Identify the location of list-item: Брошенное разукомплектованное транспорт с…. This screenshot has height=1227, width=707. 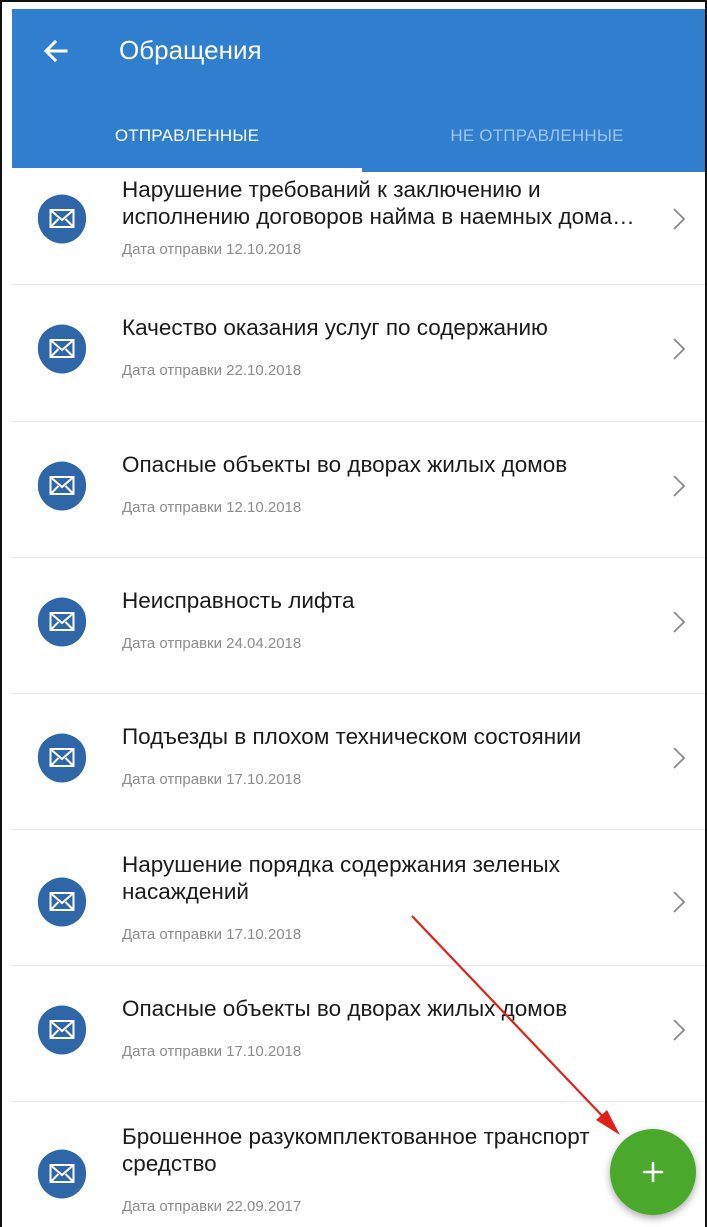
(358, 1164).